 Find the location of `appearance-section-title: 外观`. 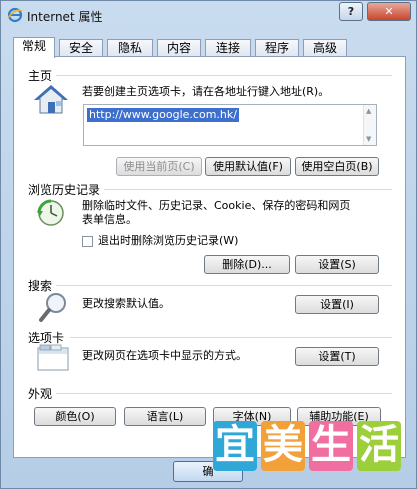

appearance-section-title: 外观 is located at coordinates (40, 394).